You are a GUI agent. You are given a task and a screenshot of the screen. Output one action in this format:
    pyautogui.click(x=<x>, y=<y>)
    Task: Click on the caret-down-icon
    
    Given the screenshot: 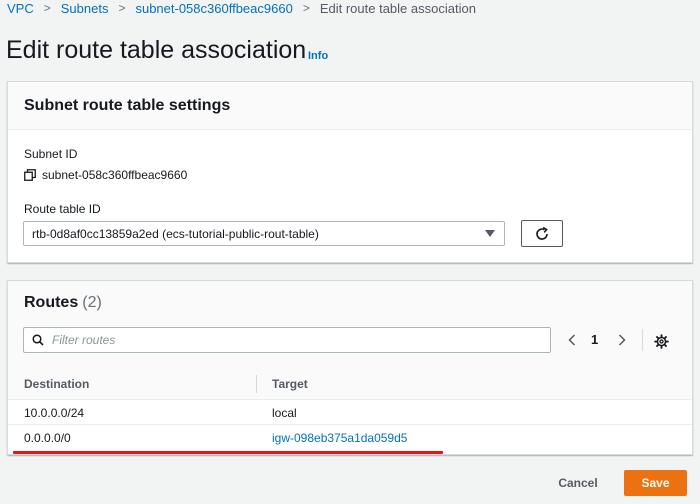 What is the action you would take?
    pyautogui.click(x=490, y=233)
    